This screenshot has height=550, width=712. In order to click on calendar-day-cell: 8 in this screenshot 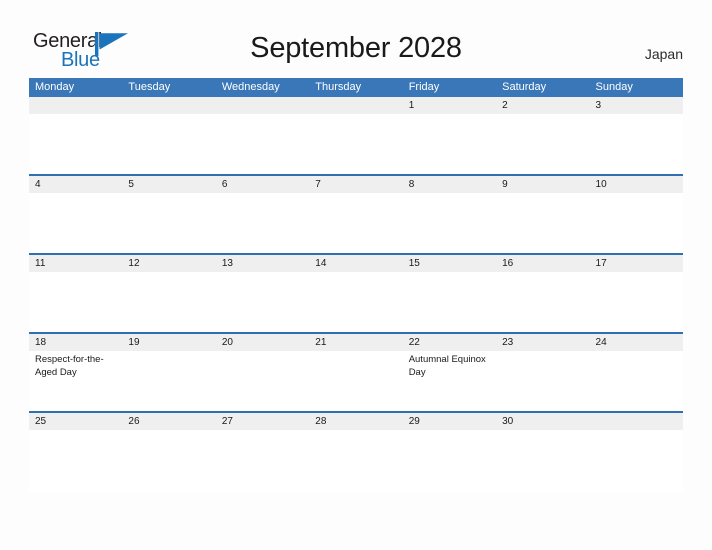, I will do `click(449, 214)`.